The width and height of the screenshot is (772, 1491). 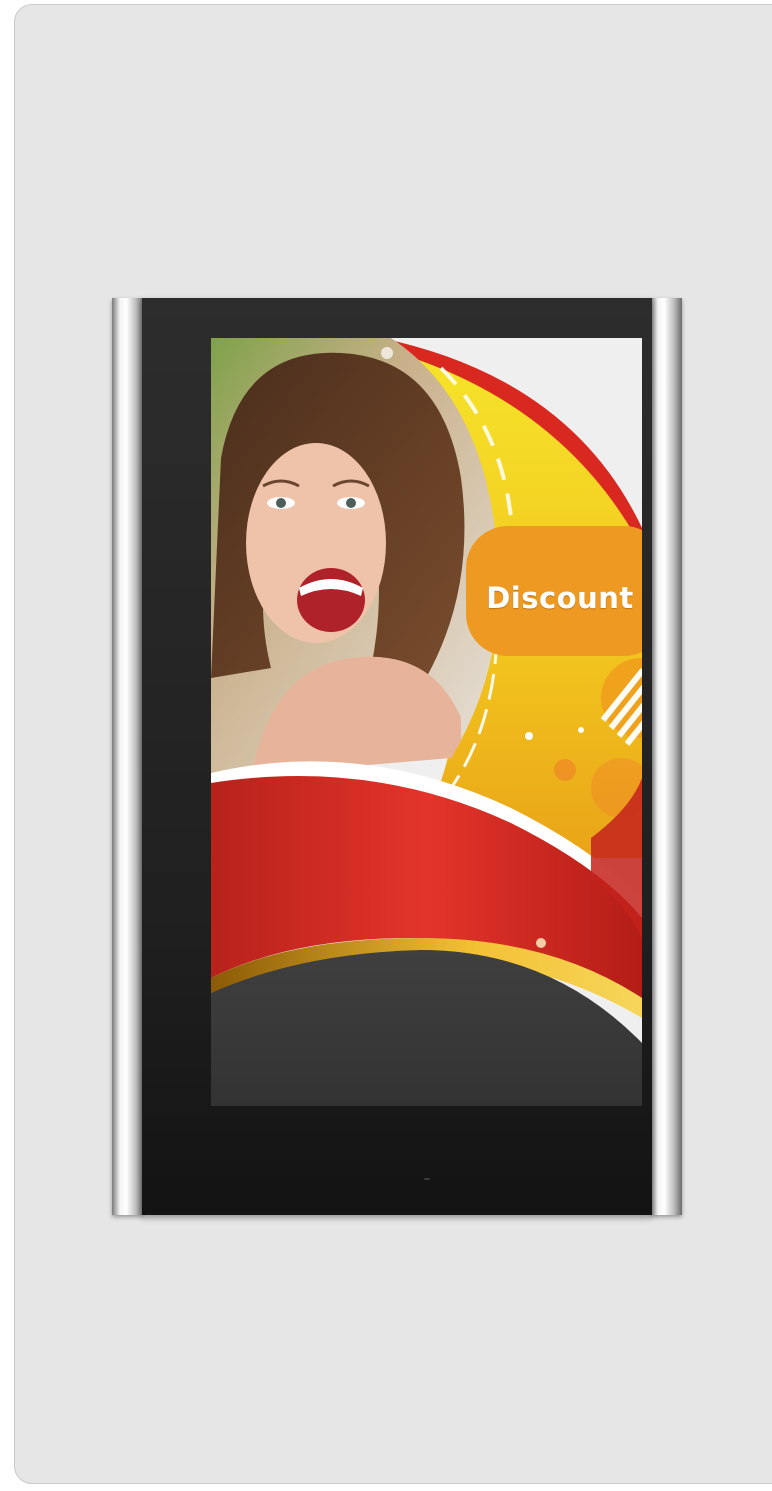 I want to click on left-metal-frame, so click(x=128, y=756).